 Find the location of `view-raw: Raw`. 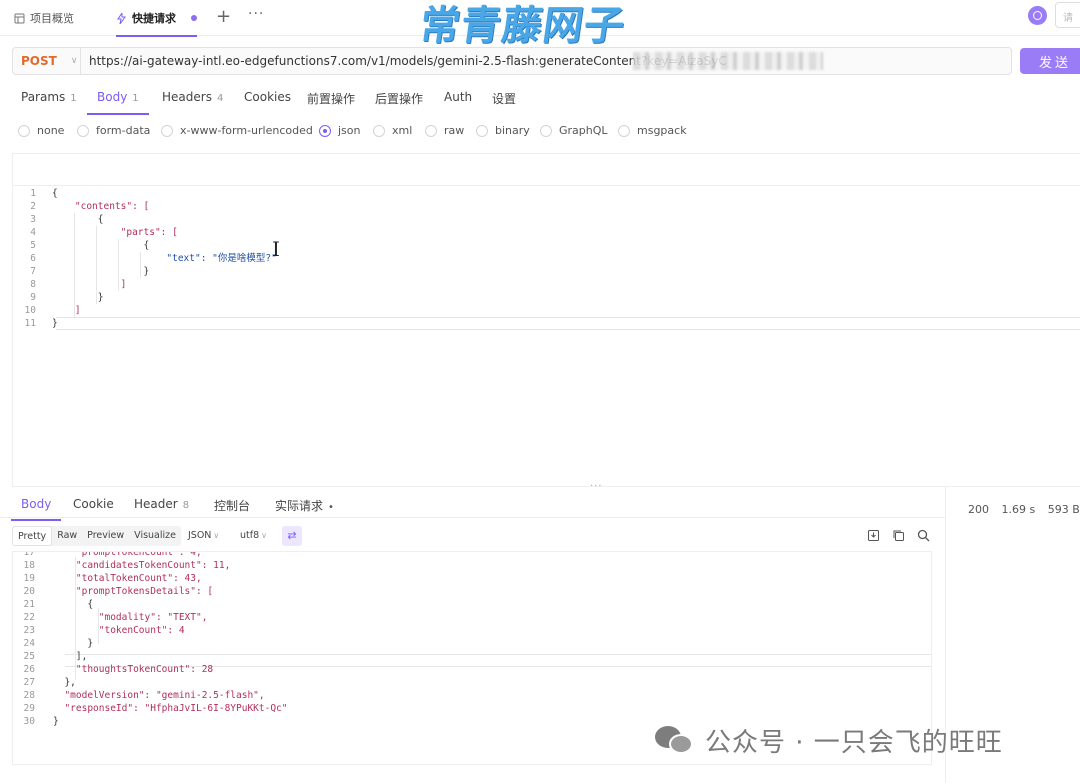

view-raw: Raw is located at coordinates (67, 536).